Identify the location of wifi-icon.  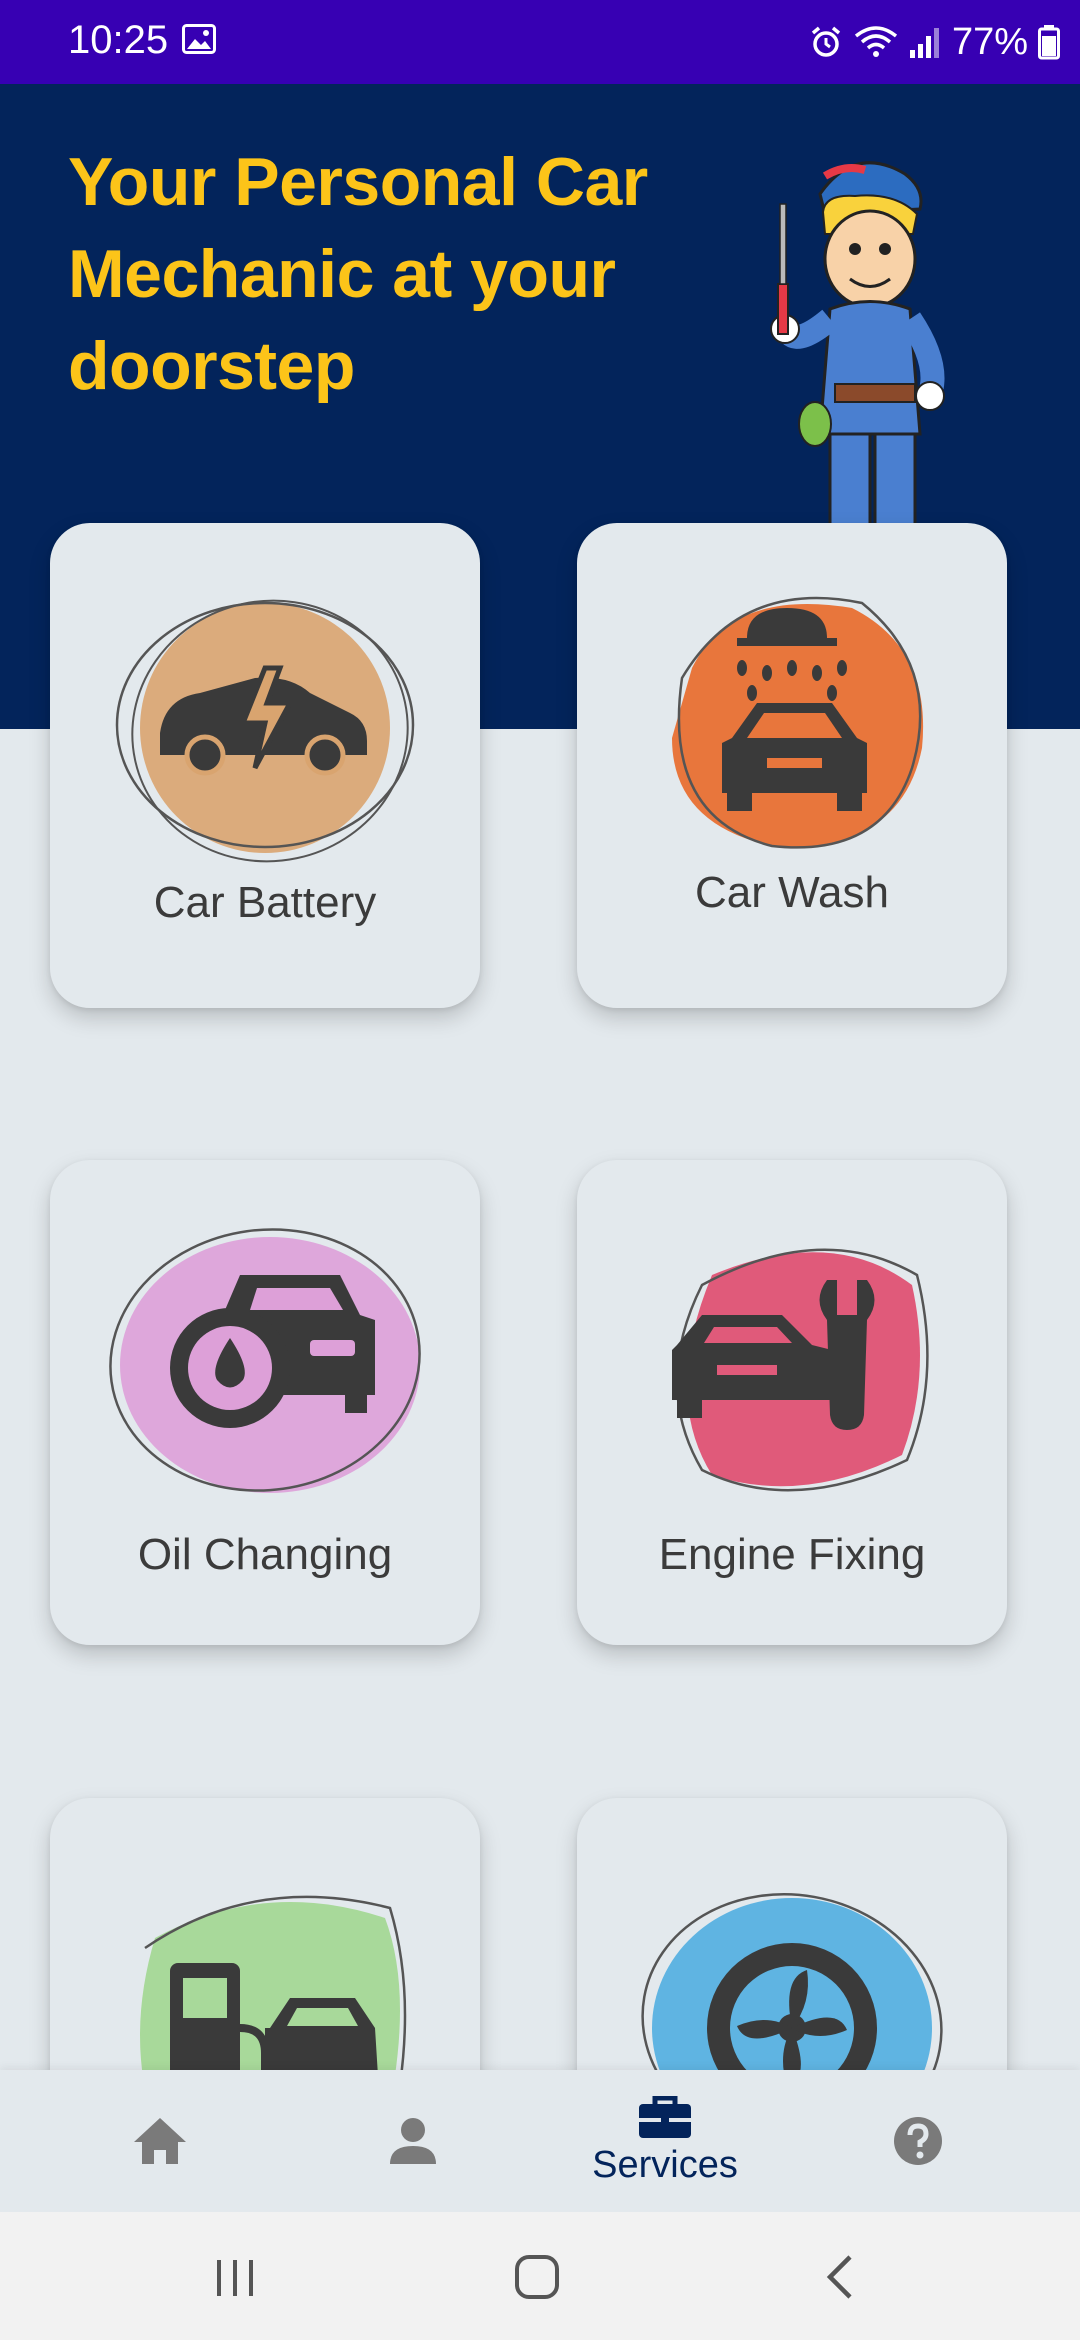
(876, 41).